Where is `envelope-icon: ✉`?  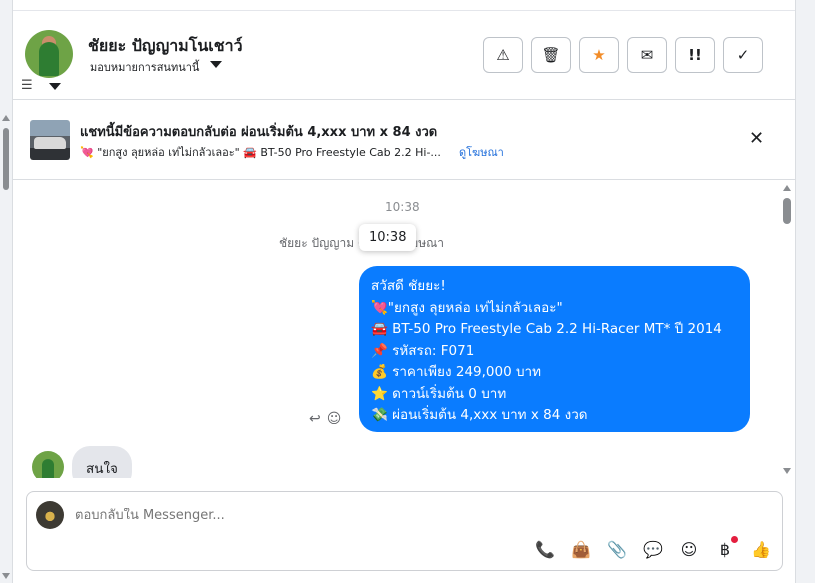
envelope-icon: ✉ is located at coordinates (647, 55).